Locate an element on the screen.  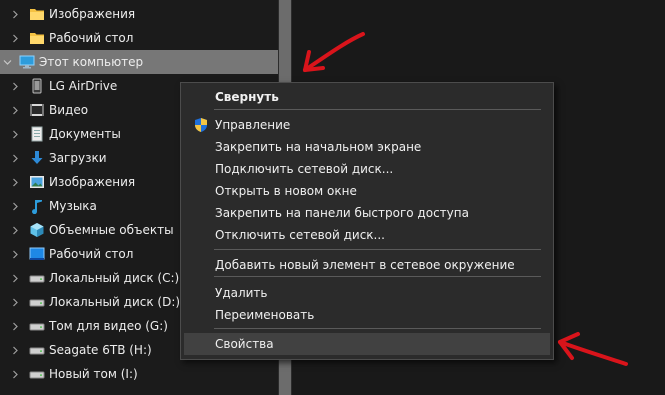
3d-objects-icon is located at coordinates (37, 230).